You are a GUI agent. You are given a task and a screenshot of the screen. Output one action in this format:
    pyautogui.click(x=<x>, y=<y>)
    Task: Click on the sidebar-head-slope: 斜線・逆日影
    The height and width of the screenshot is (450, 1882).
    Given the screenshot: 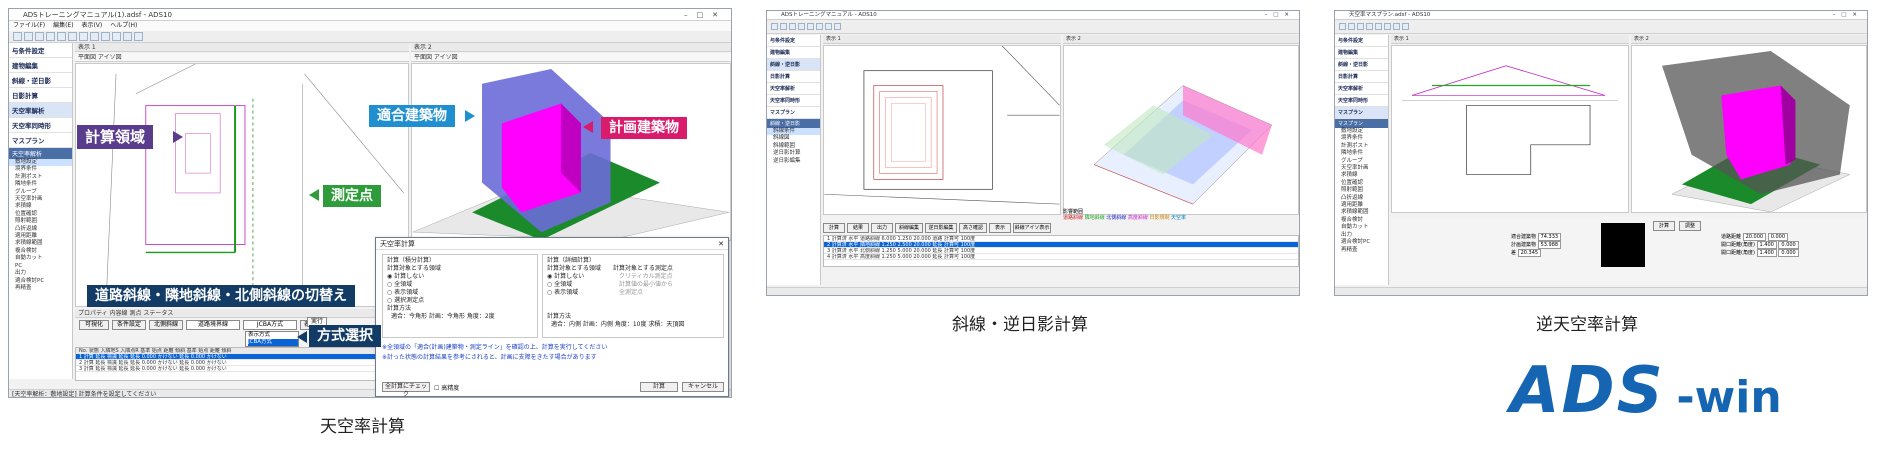 What is the action you would take?
    pyautogui.click(x=1361, y=65)
    